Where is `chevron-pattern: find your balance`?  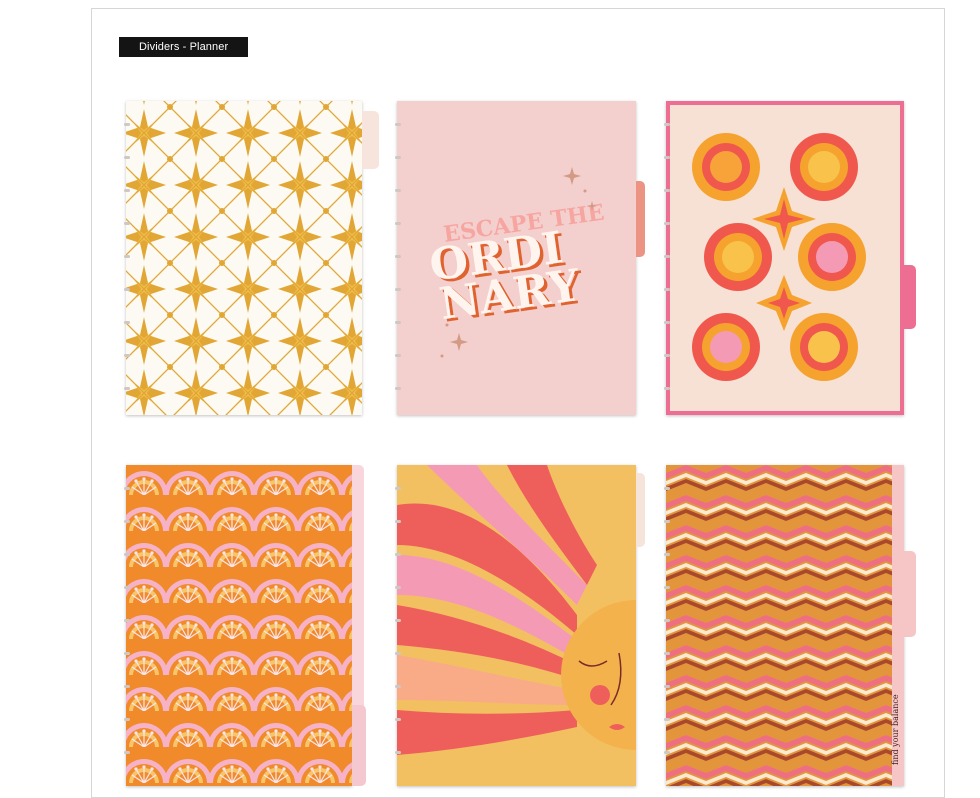 chevron-pattern: find your balance is located at coordinates (785, 625).